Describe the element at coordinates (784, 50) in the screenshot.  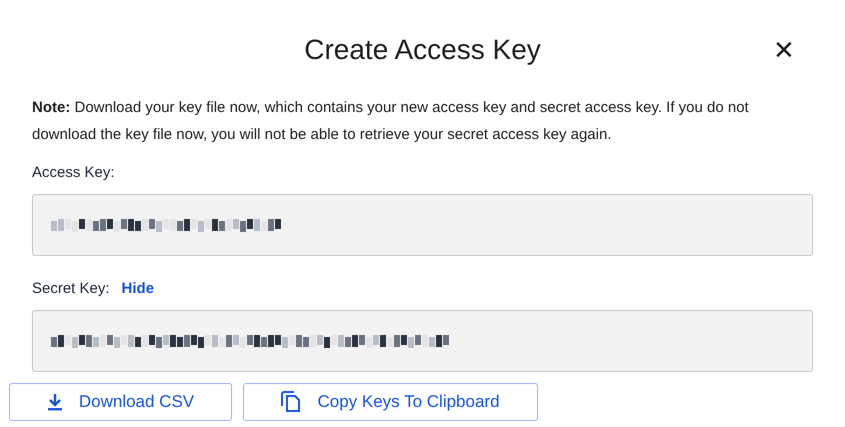
I see `close-button: ✕` at that location.